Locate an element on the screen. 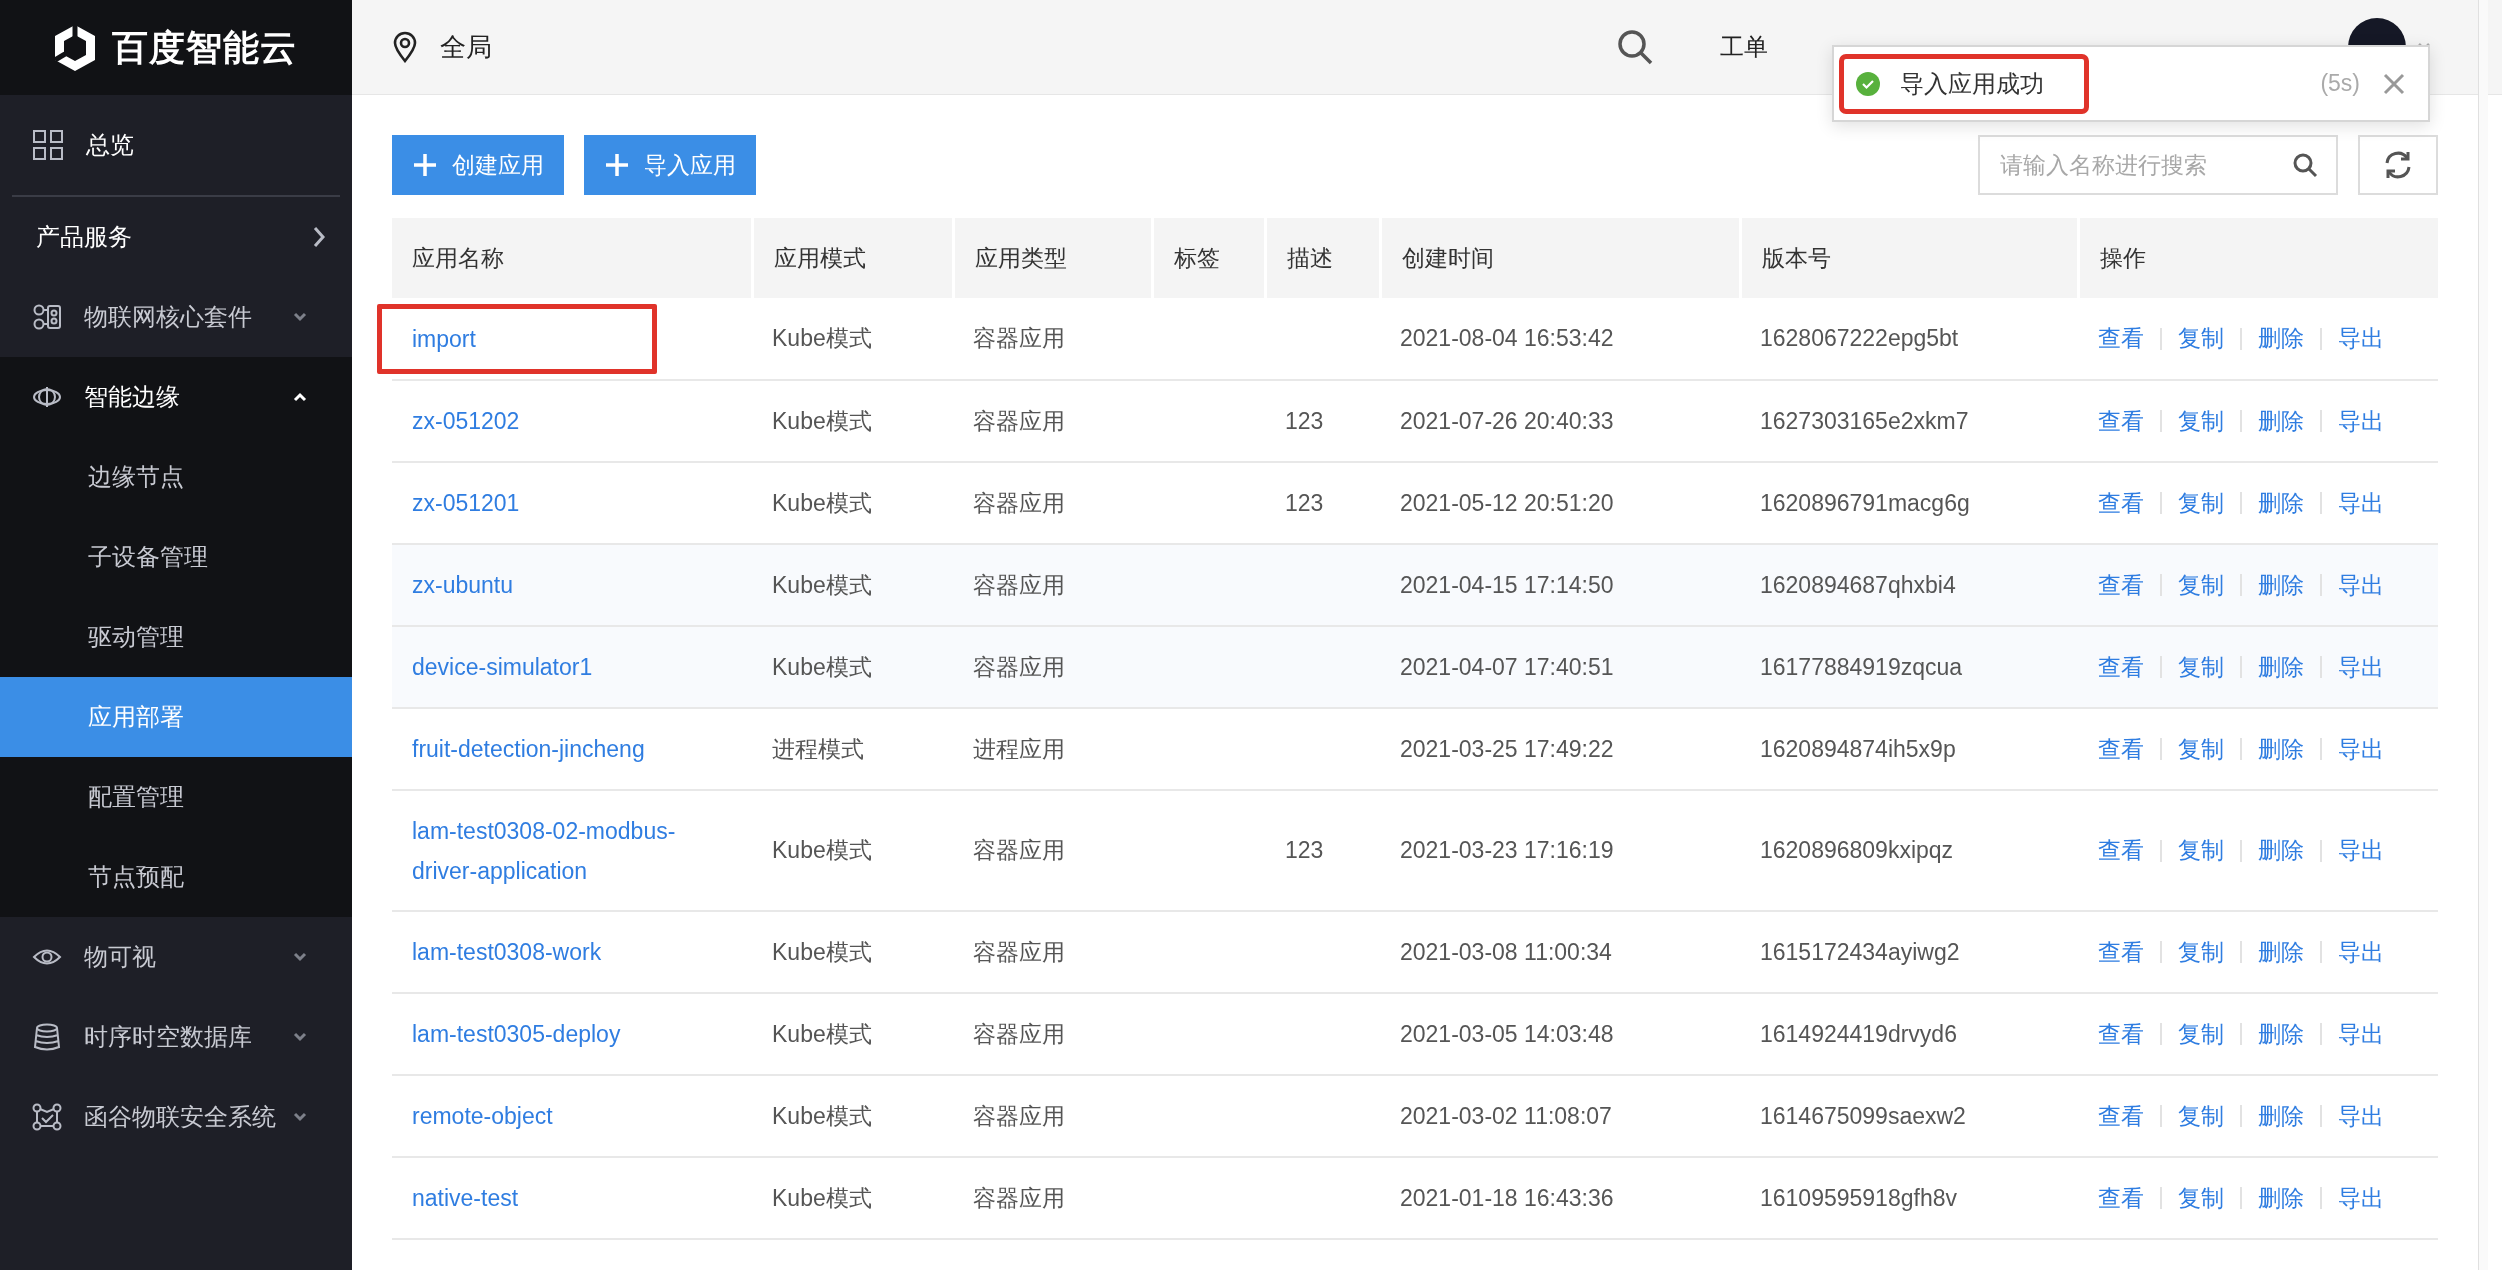 The width and height of the screenshot is (2502, 1270). logo-text: 百度智能云 is located at coordinates (204, 47).